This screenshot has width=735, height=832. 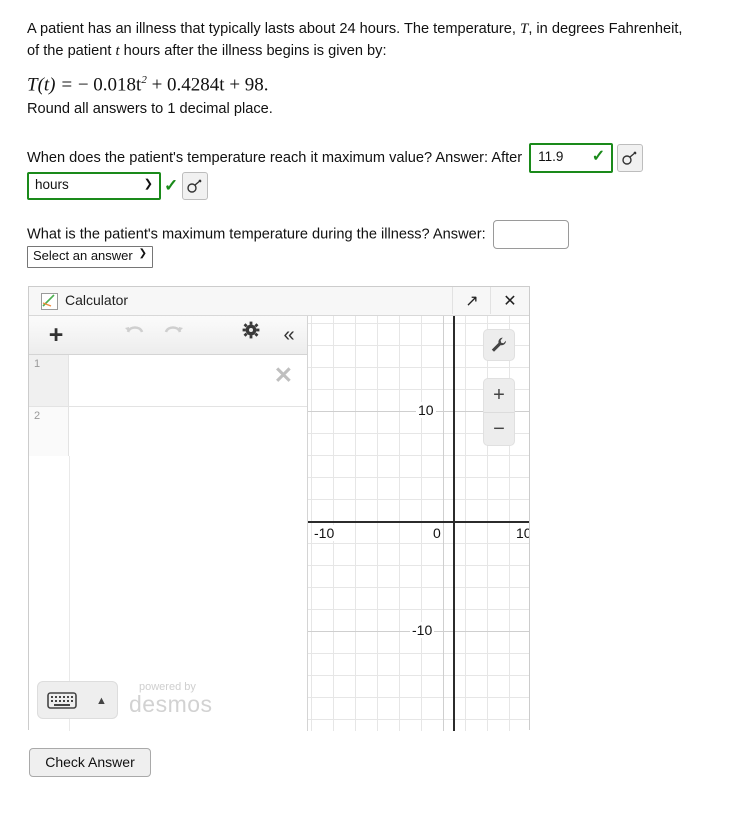 I want to click on x-axis-label-neg10: -10, so click(x=324, y=533).